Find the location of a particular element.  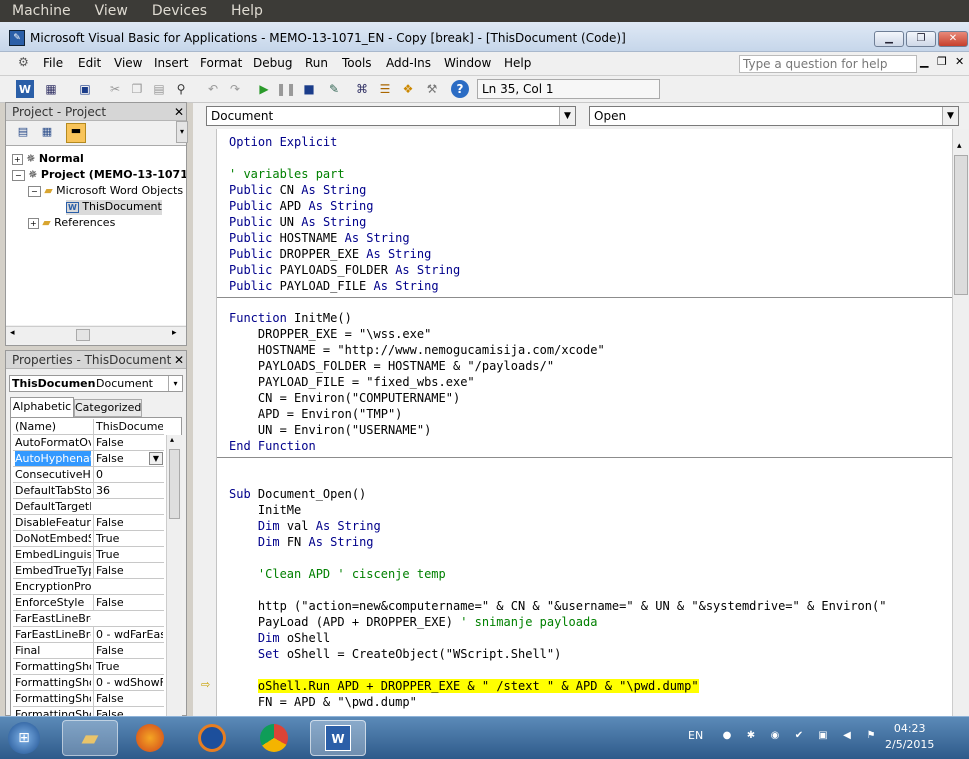

project-hscrollbar: ◂ ▸ is located at coordinates (96, 334).